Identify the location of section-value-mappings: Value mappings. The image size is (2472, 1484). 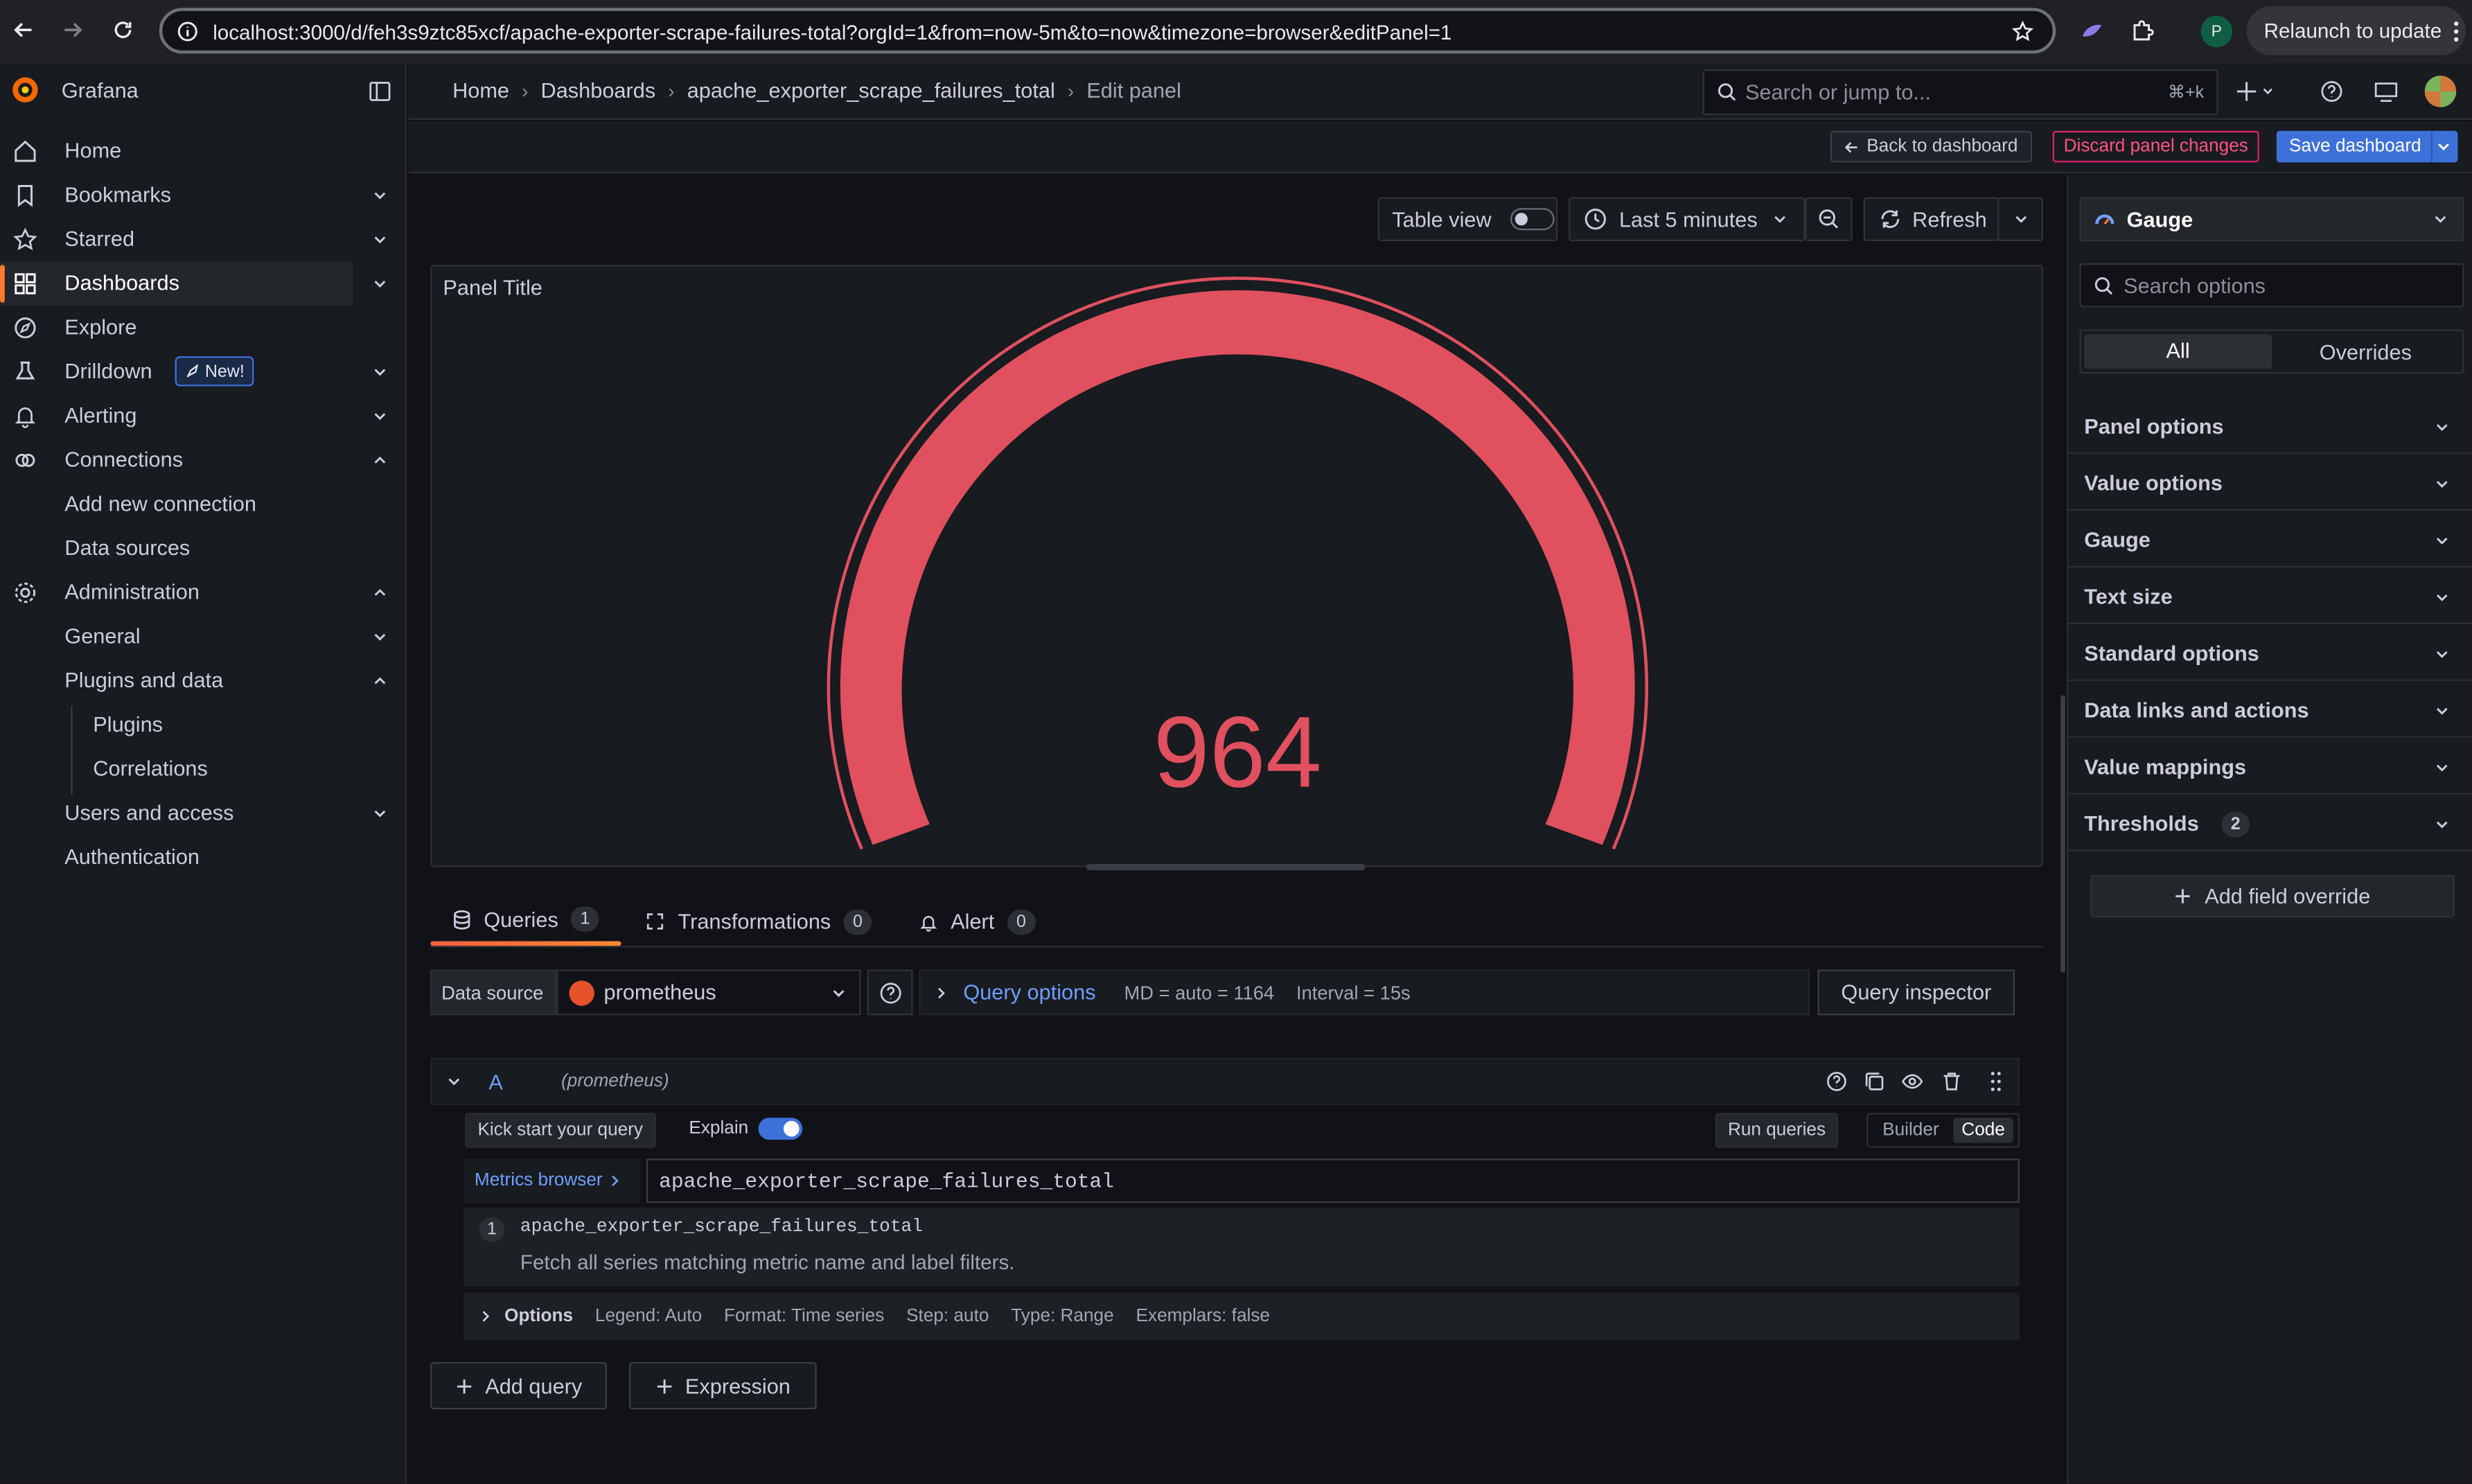
(2270, 766).